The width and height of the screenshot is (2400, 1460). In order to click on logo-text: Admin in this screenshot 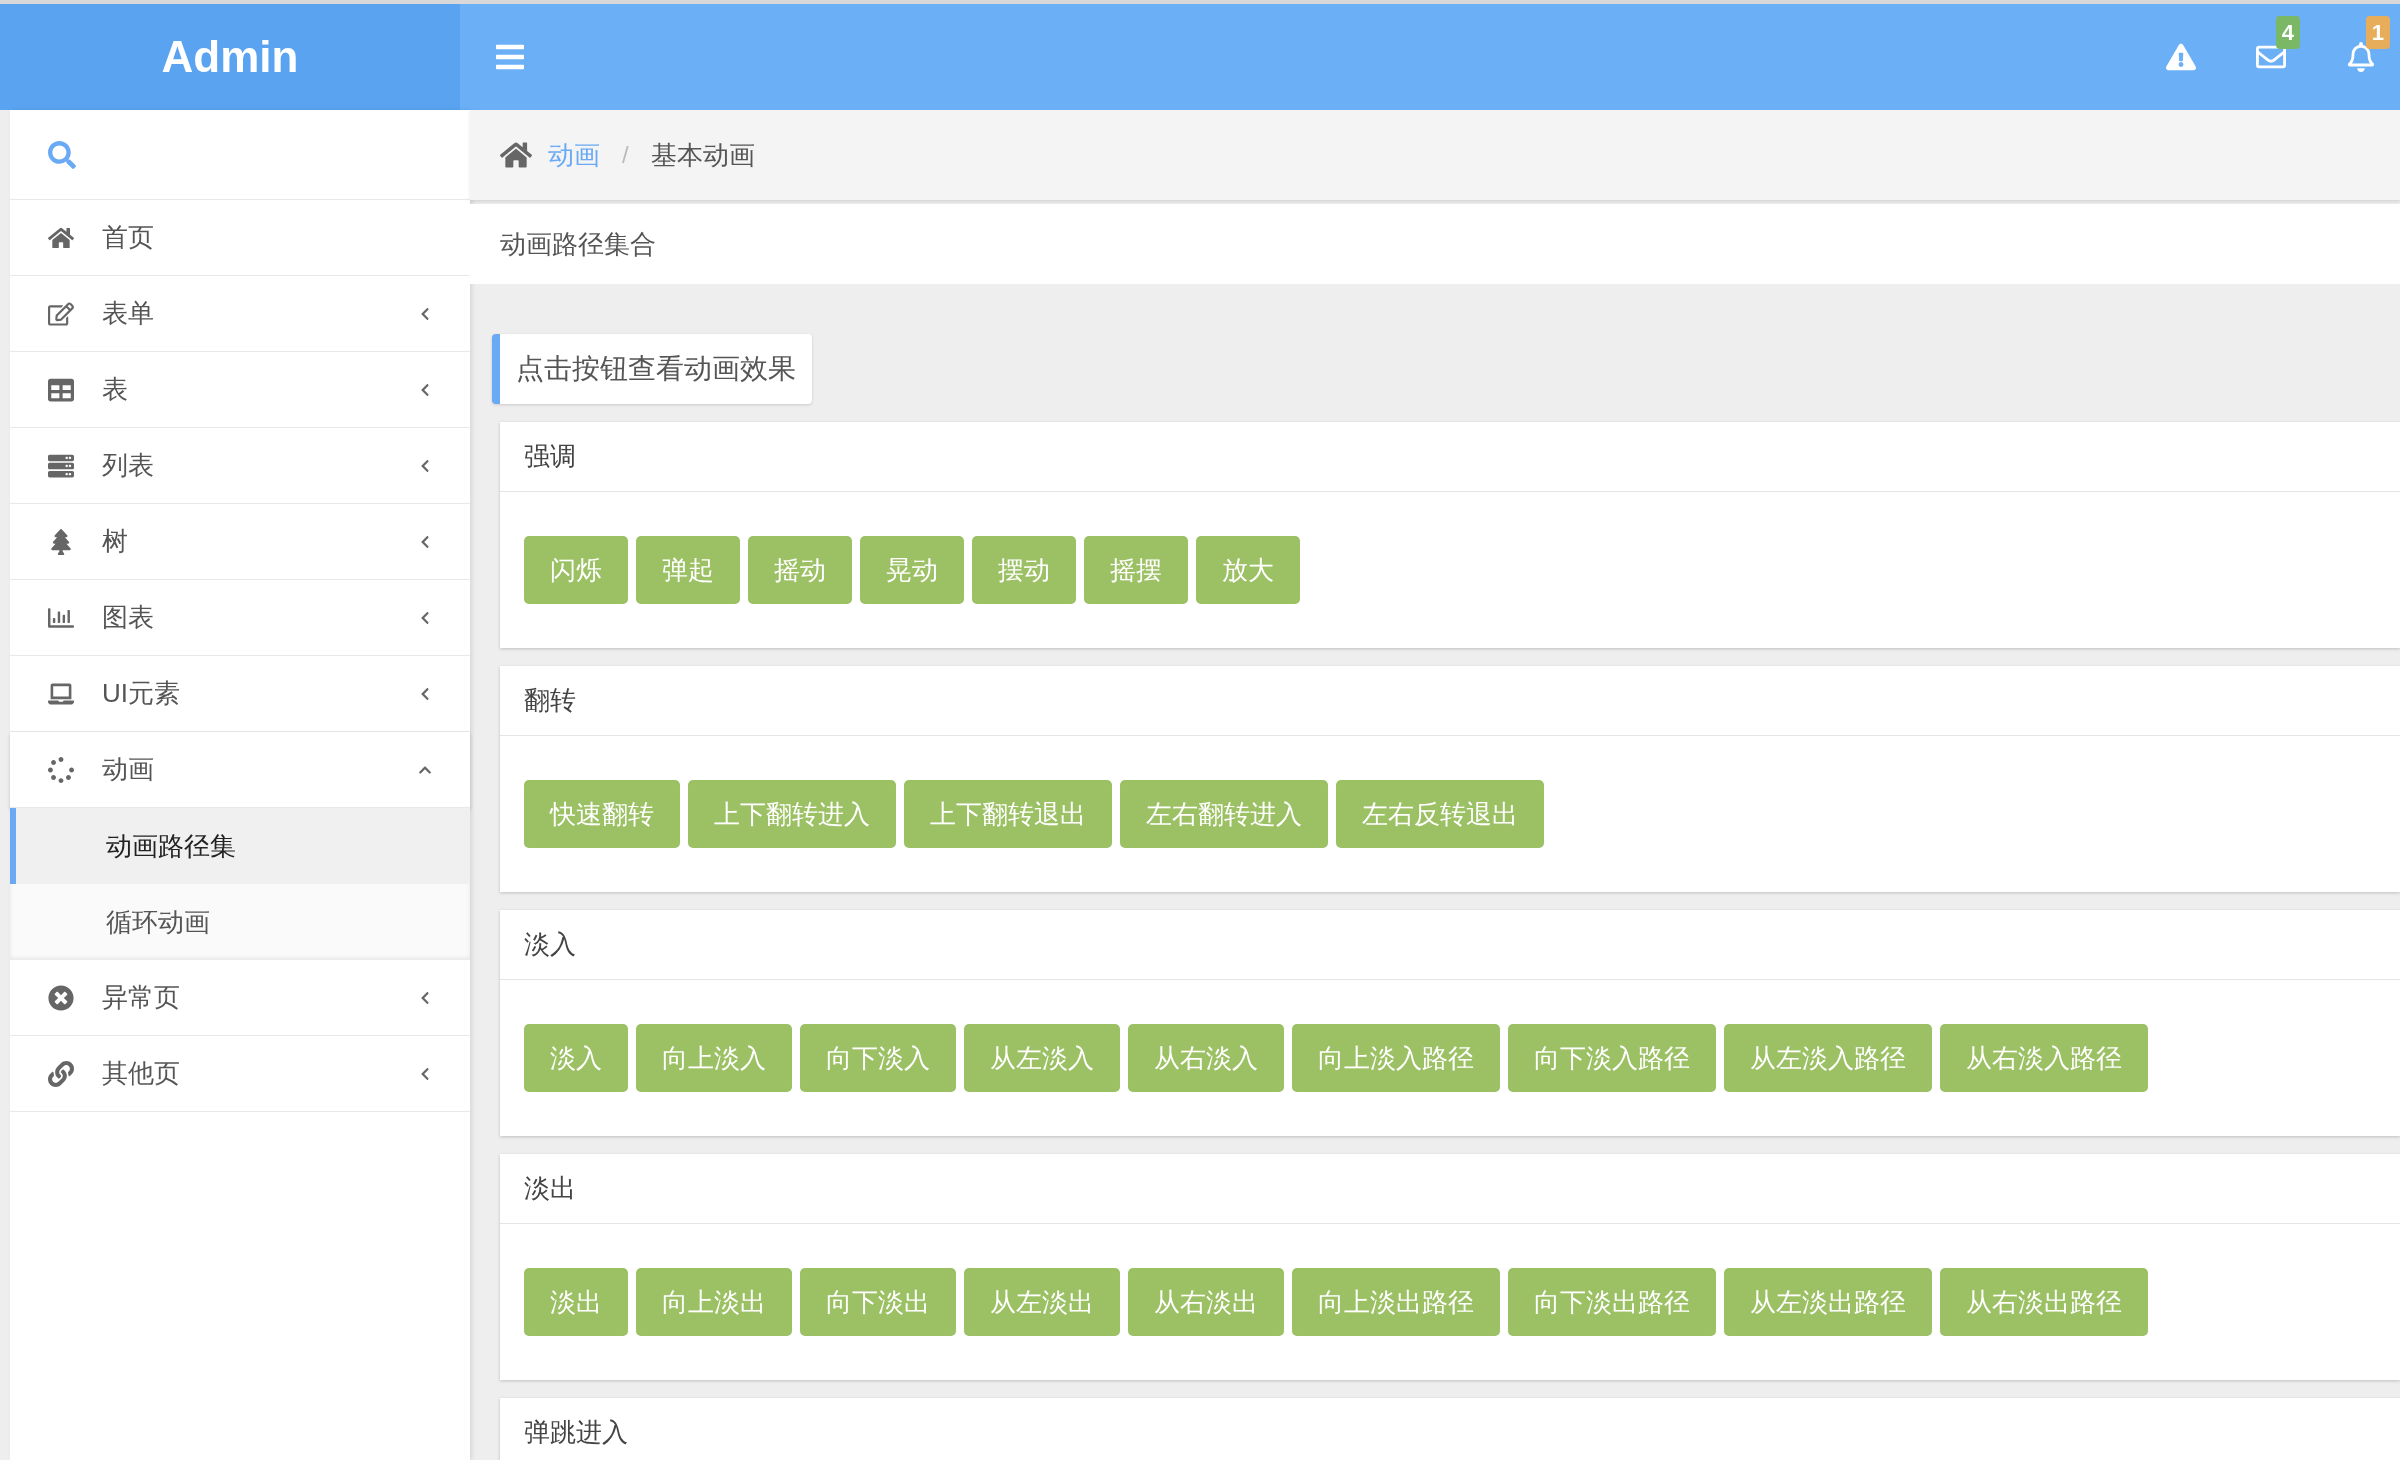, I will do `click(230, 57)`.